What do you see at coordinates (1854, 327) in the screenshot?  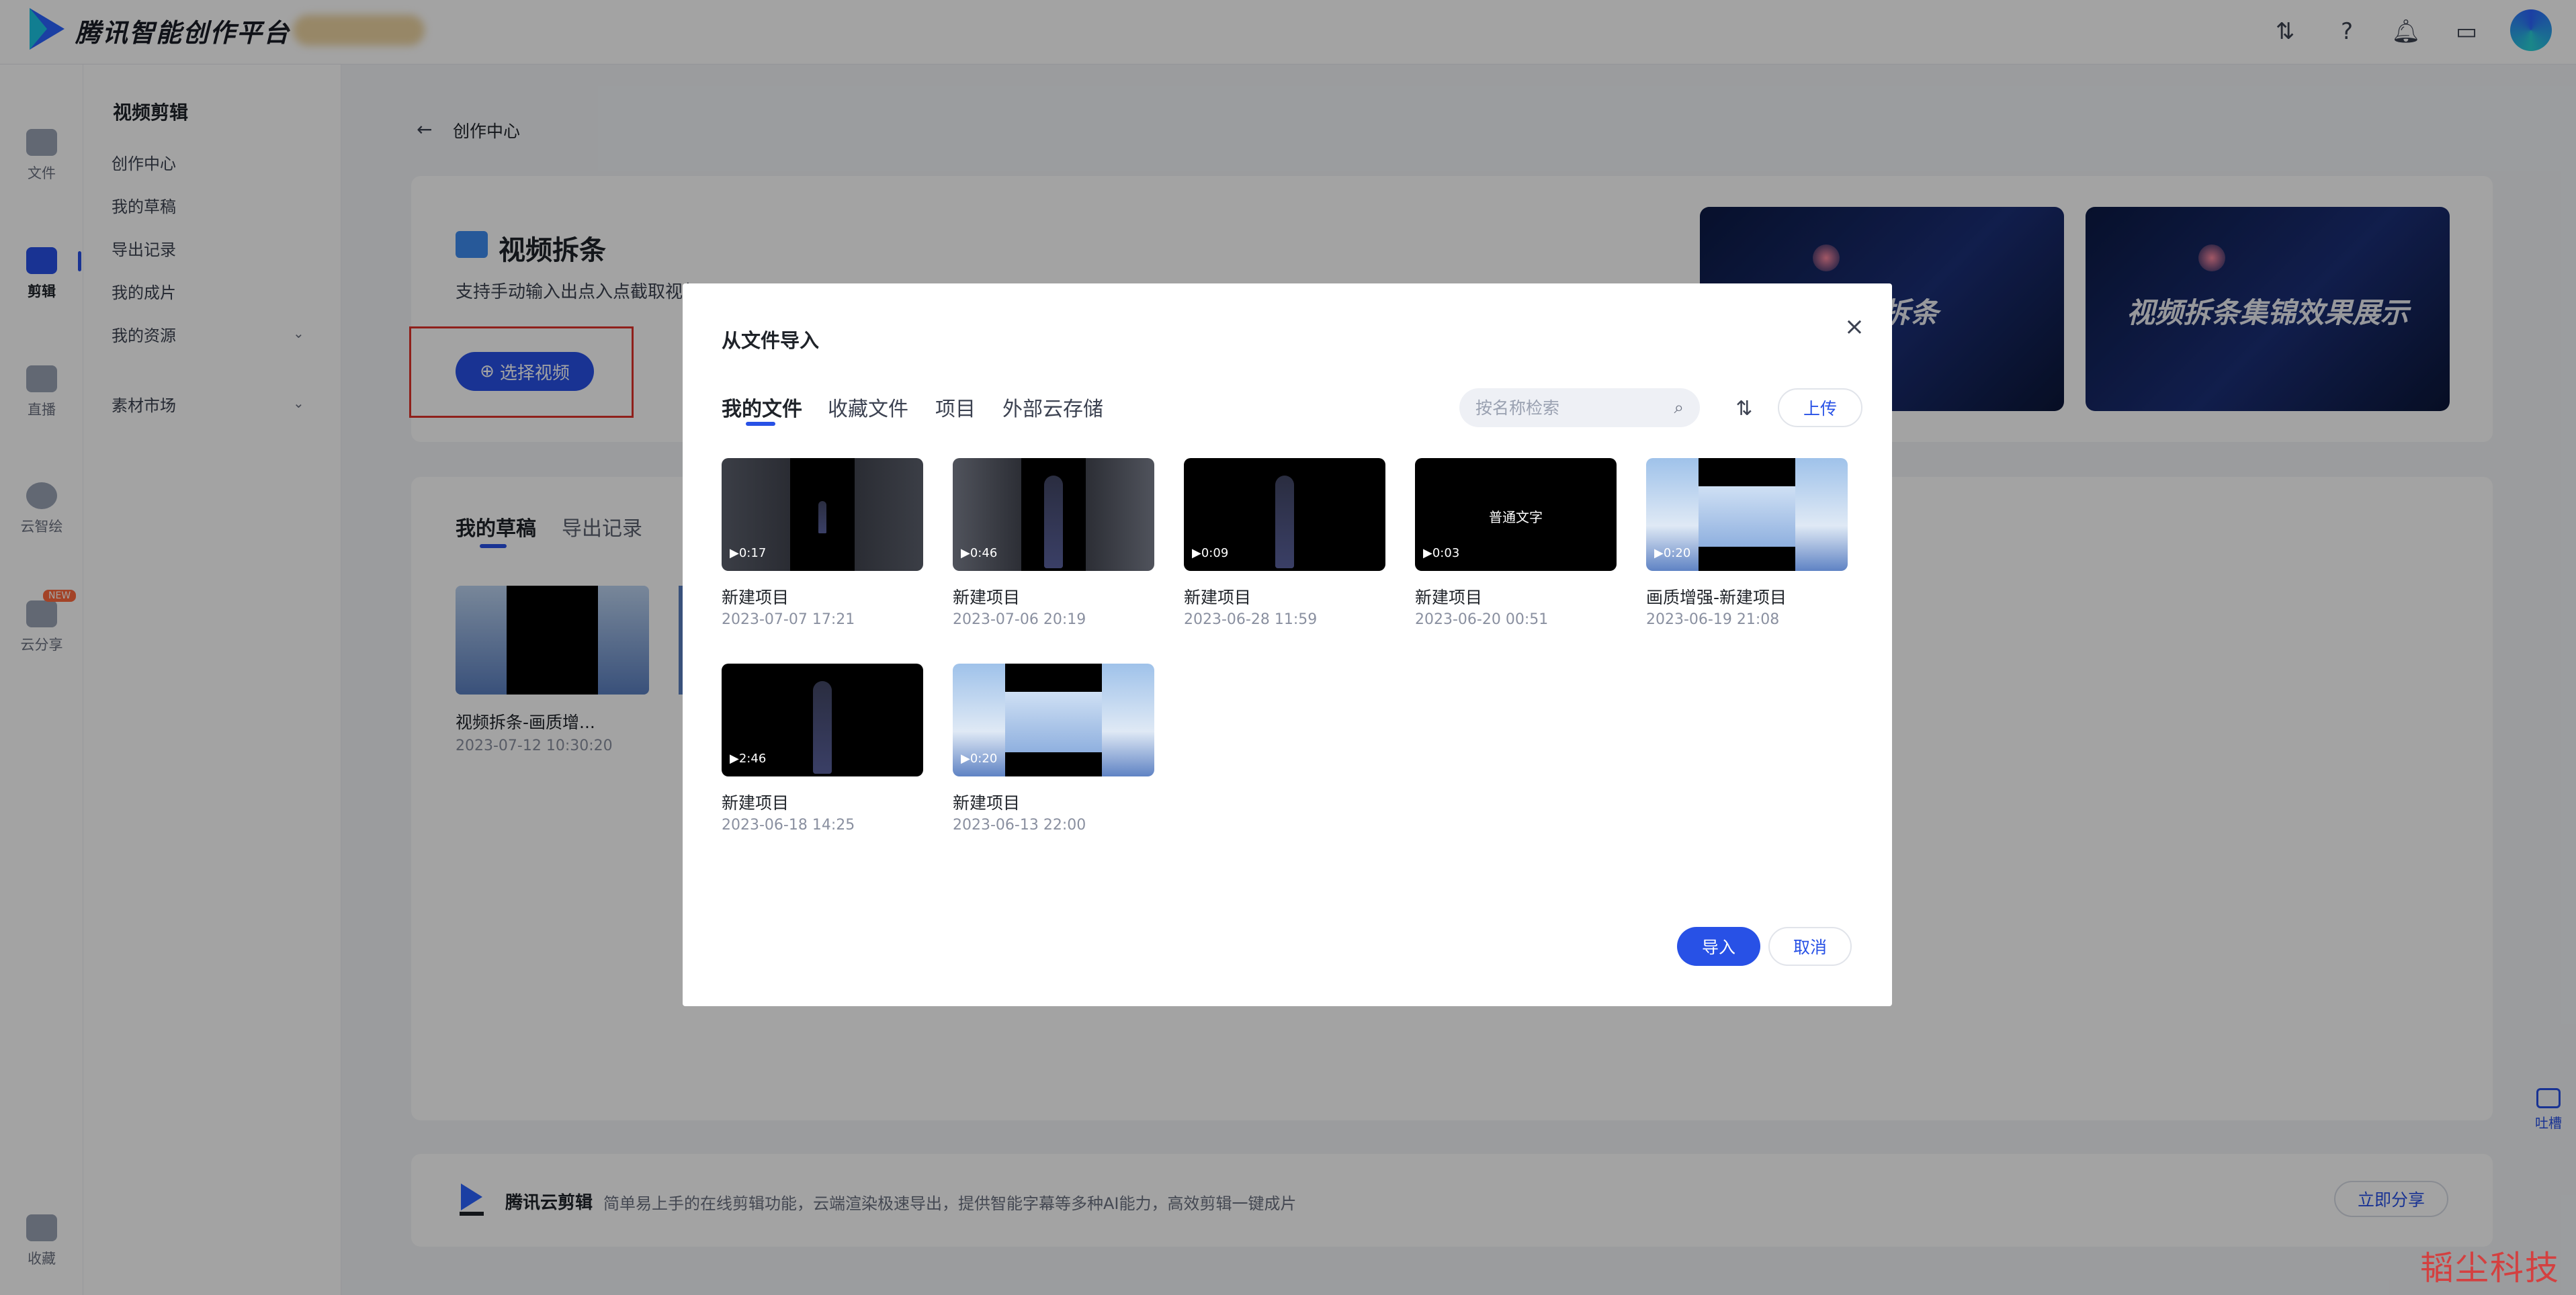 I see `close-icon: ×` at bounding box center [1854, 327].